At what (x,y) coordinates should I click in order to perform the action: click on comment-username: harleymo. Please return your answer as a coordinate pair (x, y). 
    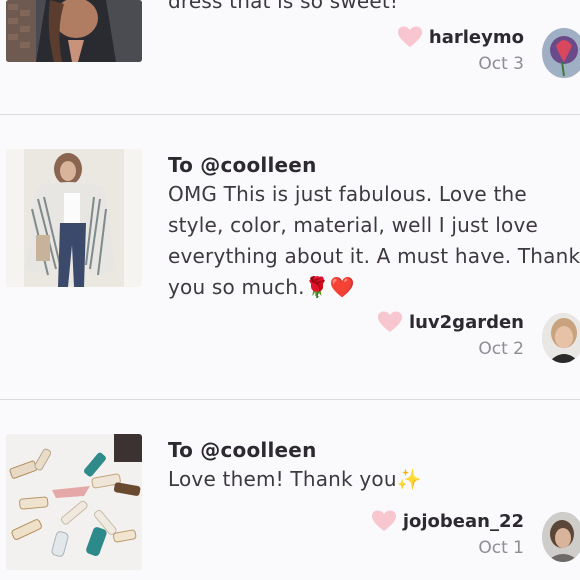
    Looking at the image, I should click on (476, 37).